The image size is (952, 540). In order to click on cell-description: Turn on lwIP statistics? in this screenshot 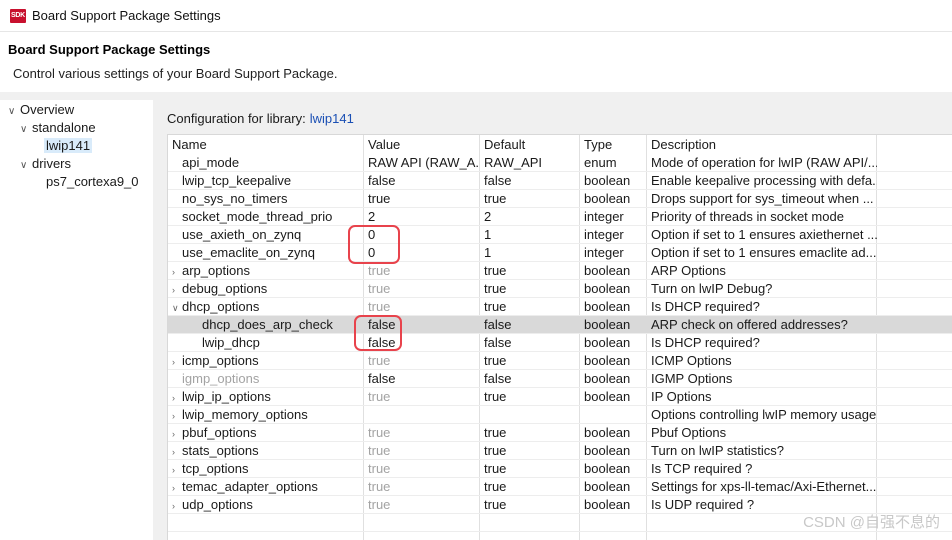, I will do `click(717, 450)`.